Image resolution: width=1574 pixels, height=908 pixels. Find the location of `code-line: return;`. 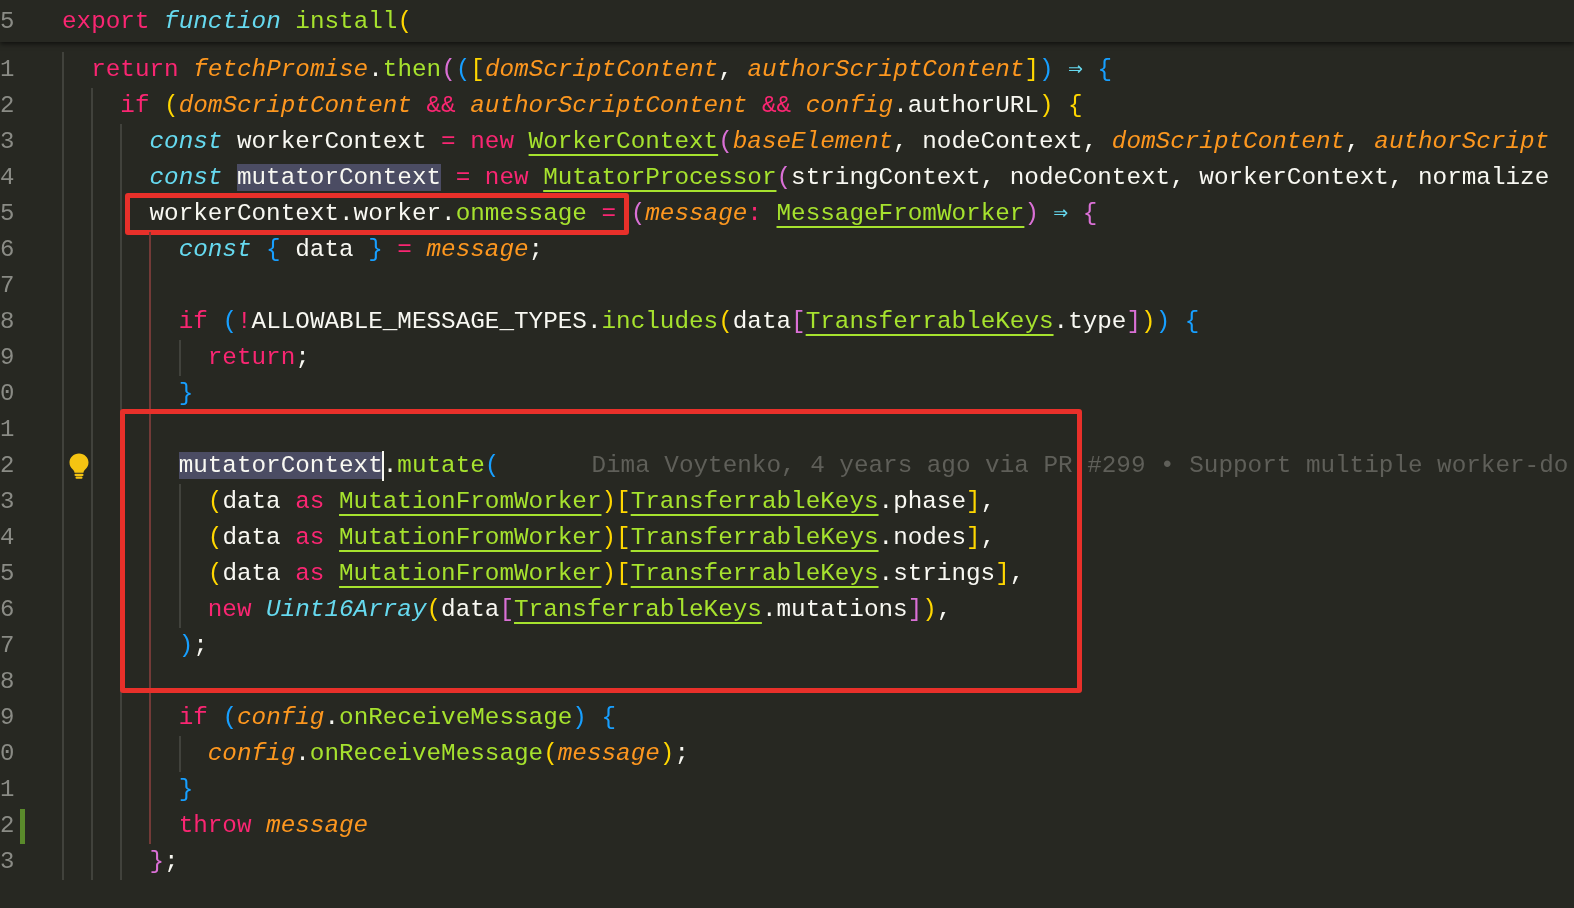

code-line: return; is located at coordinates (258, 358).